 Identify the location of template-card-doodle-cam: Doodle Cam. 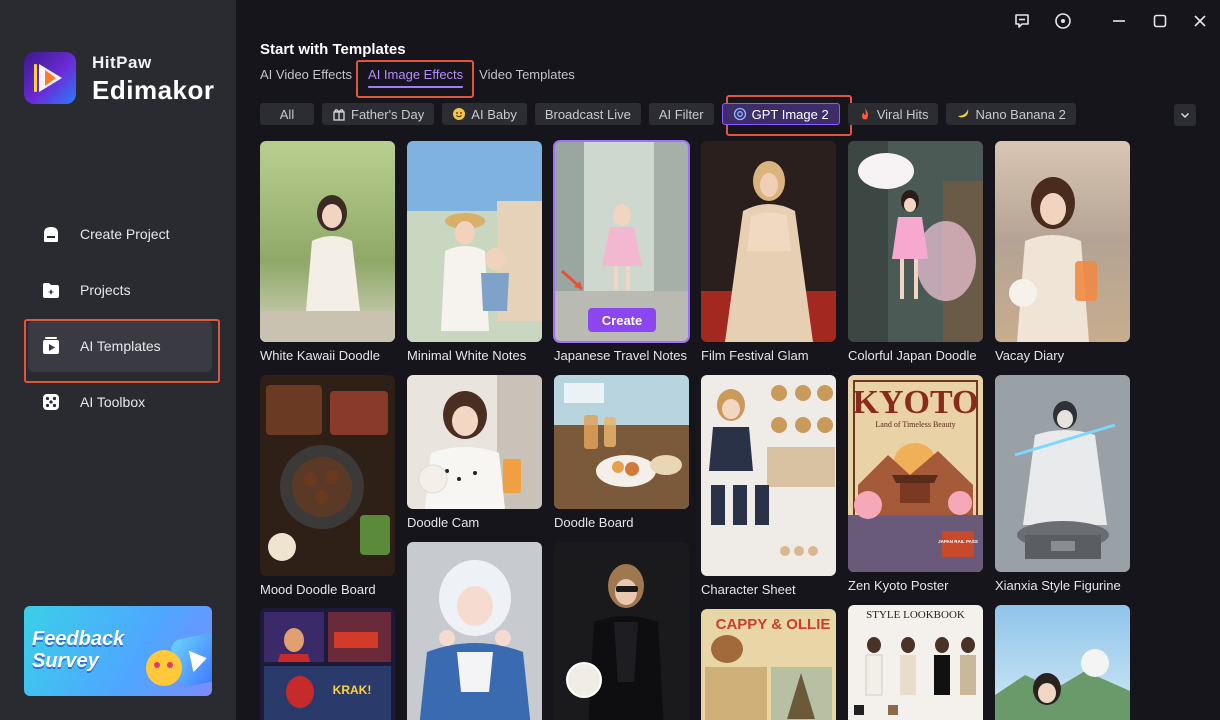
(474, 454).